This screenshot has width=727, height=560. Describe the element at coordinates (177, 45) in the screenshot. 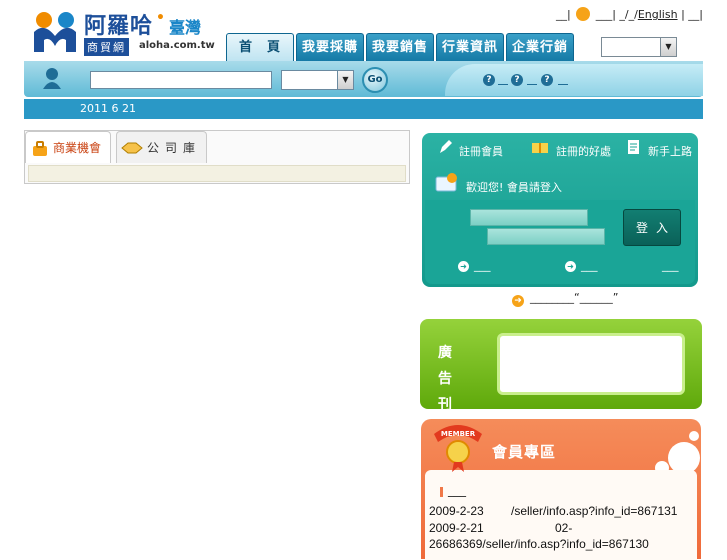

I see `logo-domain: aloha.com.tw` at that location.